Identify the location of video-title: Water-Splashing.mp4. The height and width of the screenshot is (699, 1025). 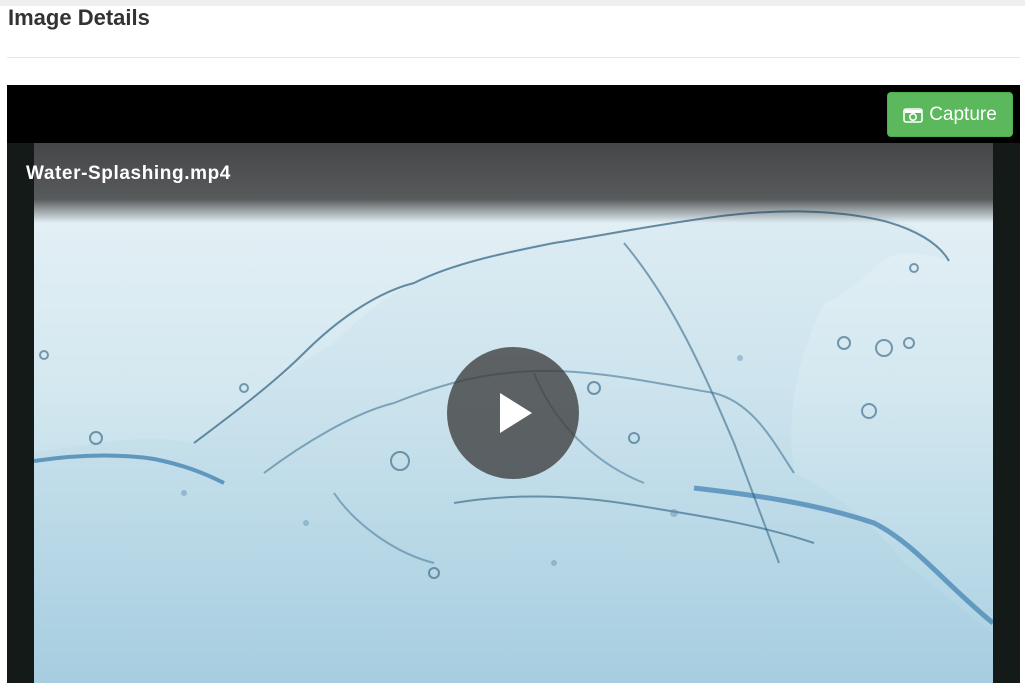
(128, 173).